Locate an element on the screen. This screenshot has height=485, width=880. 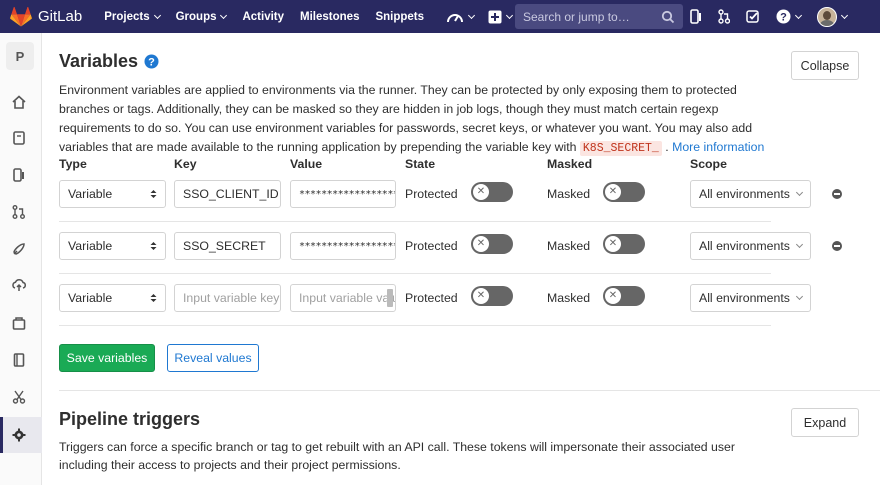
dashboard-gauge-icon is located at coordinates (455, 17).